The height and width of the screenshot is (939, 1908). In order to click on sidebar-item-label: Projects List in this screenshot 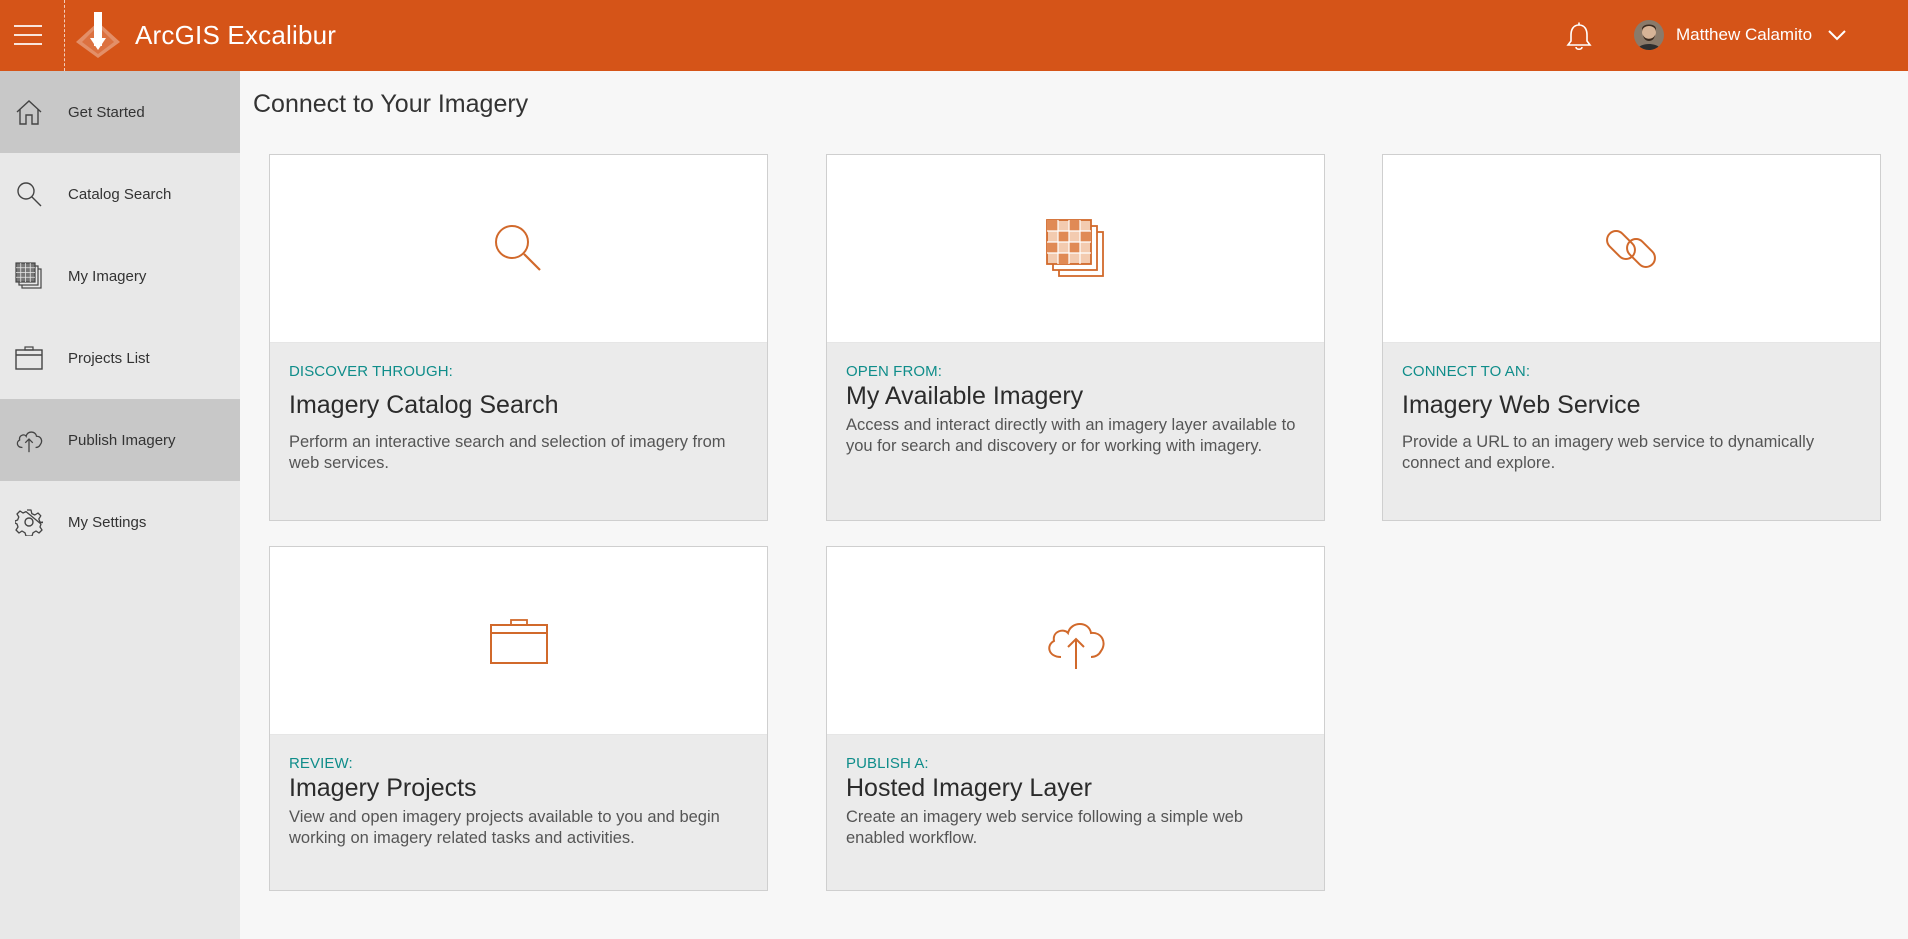, I will do `click(109, 358)`.